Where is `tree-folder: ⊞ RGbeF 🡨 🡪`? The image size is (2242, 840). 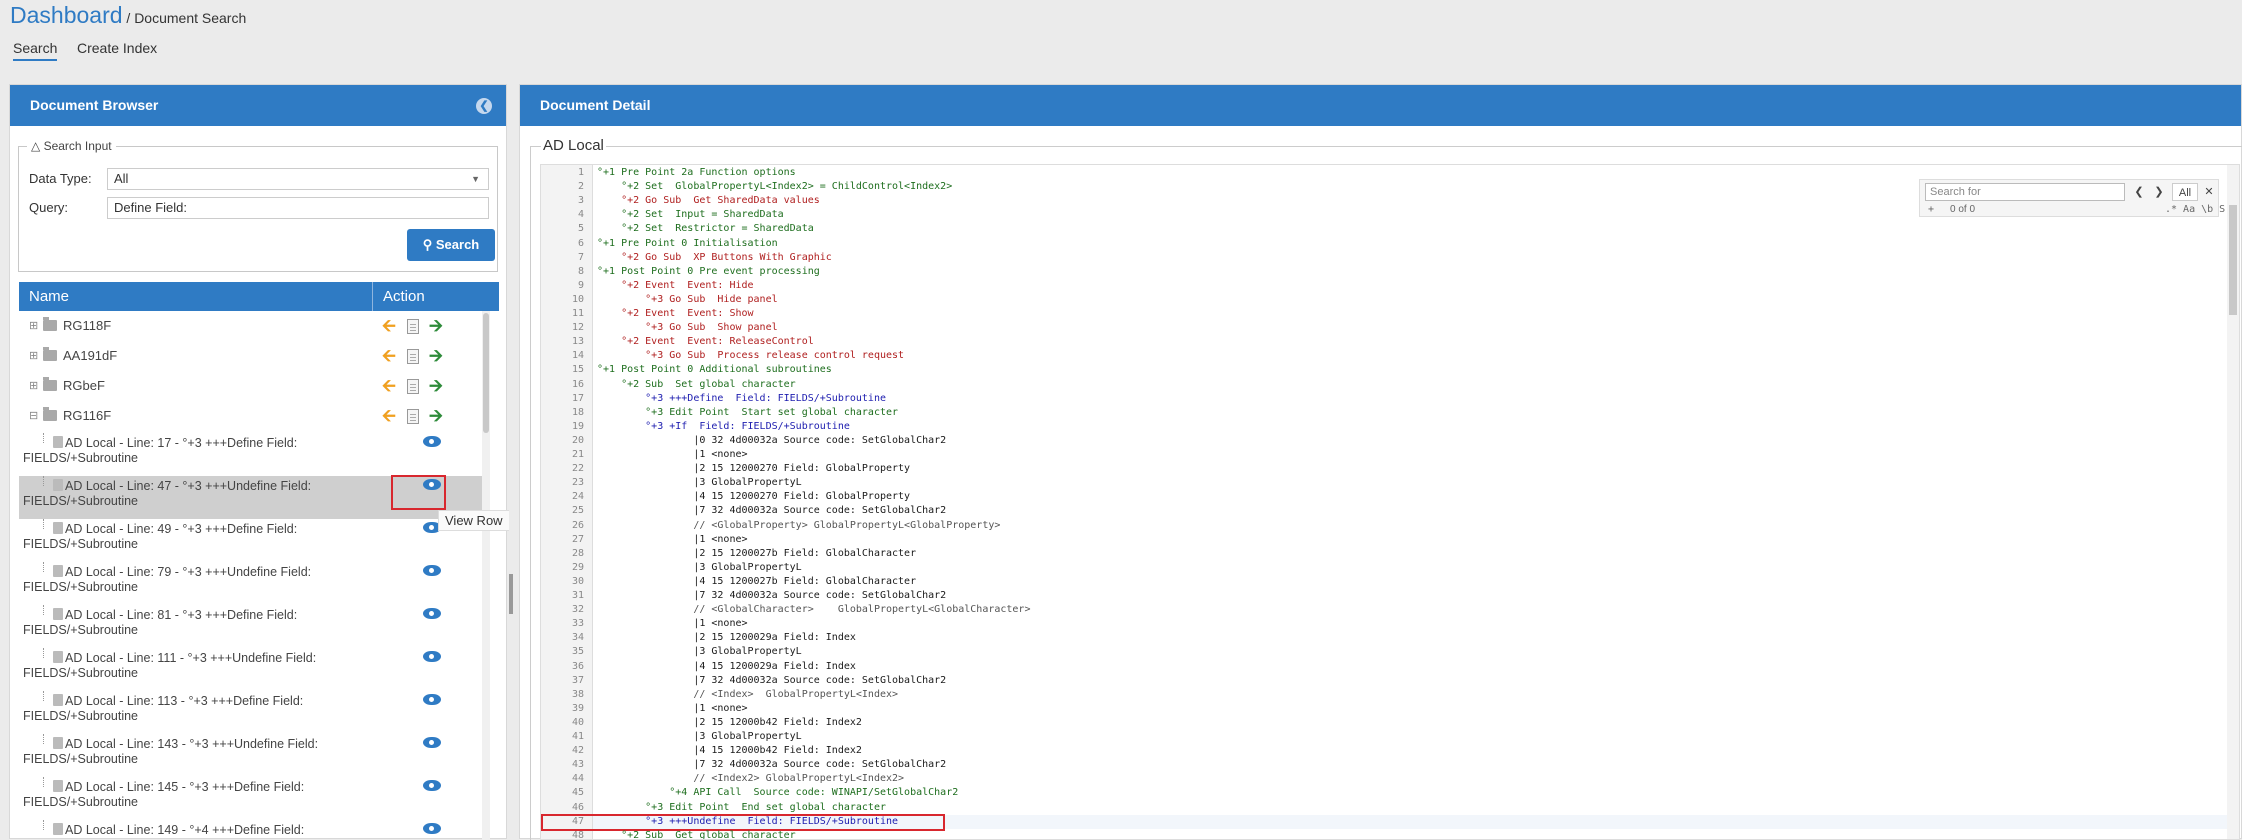 tree-folder: ⊞ RGbeF 🡨 🡪 is located at coordinates (249, 386).